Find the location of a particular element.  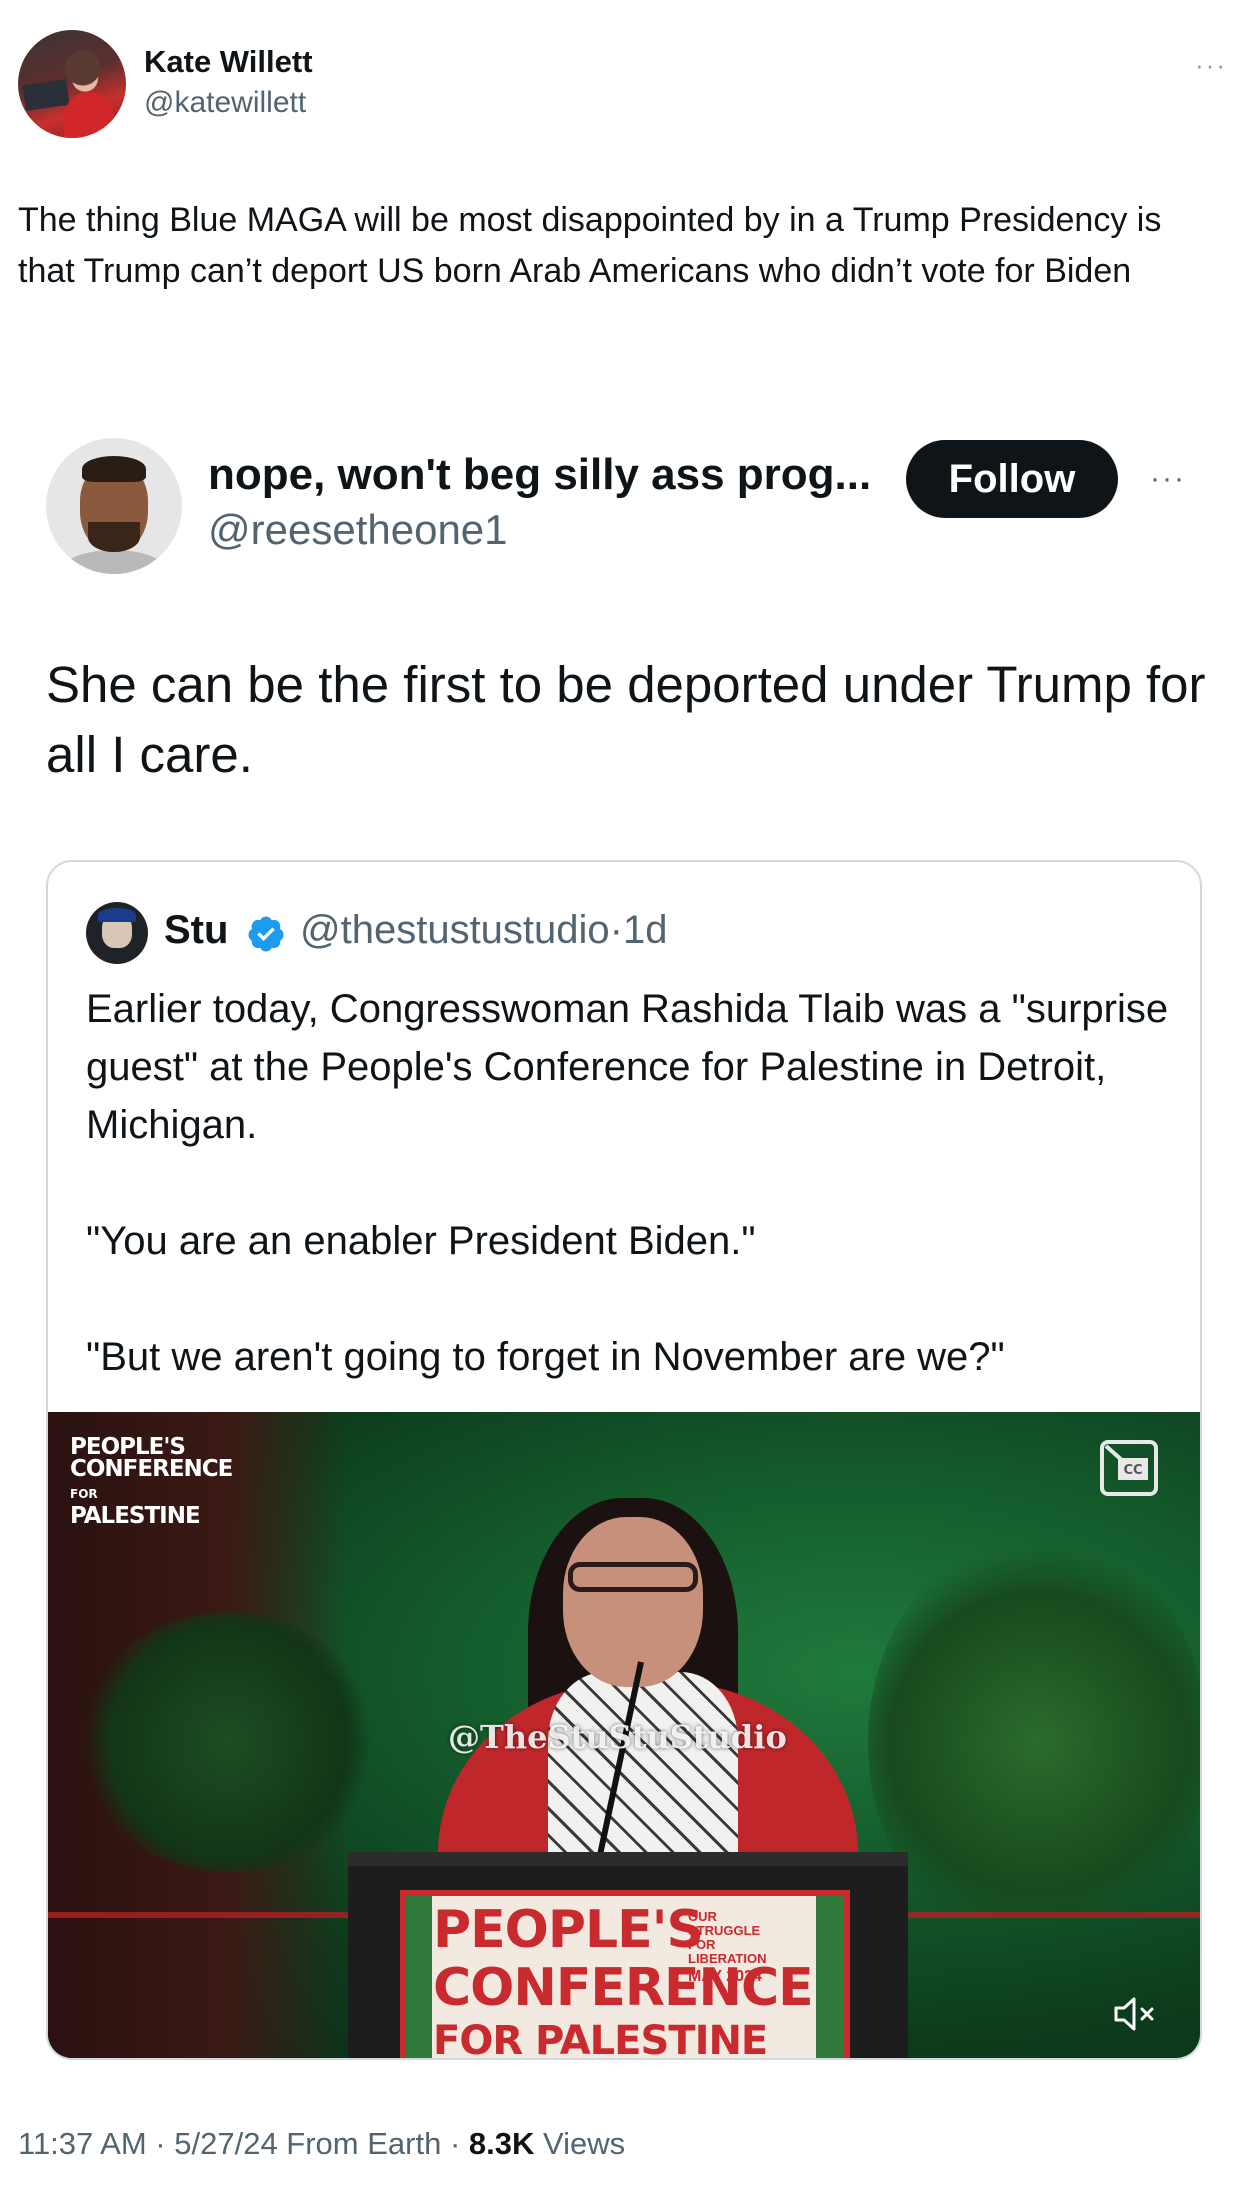

more-options-icon: ··· is located at coordinates (1211, 65).